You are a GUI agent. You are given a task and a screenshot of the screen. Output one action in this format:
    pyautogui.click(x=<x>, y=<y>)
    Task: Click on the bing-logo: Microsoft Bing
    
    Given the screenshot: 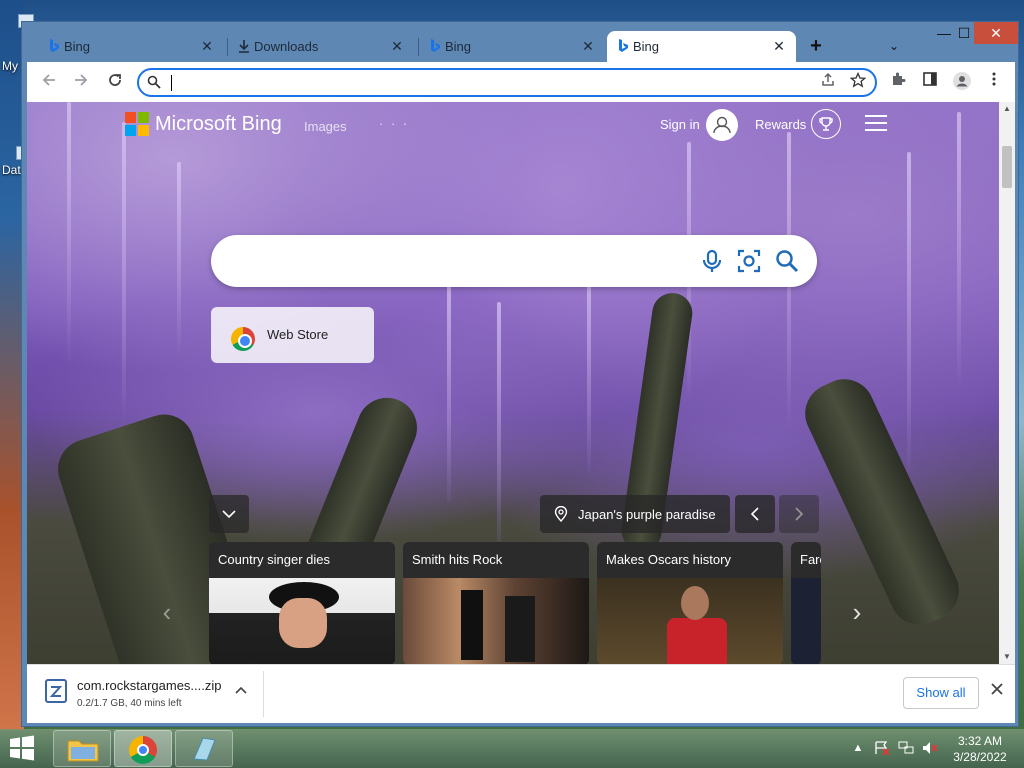 What is the action you would take?
    pyautogui.click(x=203, y=124)
    